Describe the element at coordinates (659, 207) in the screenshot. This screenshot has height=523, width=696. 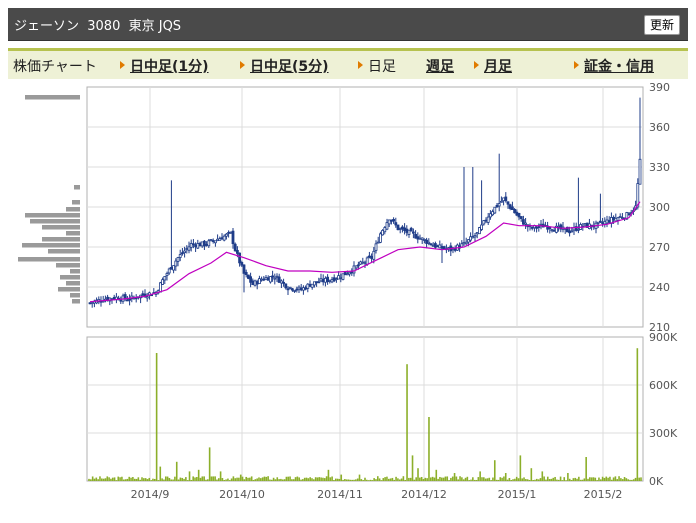
I see `y-tick-label: 300` at that location.